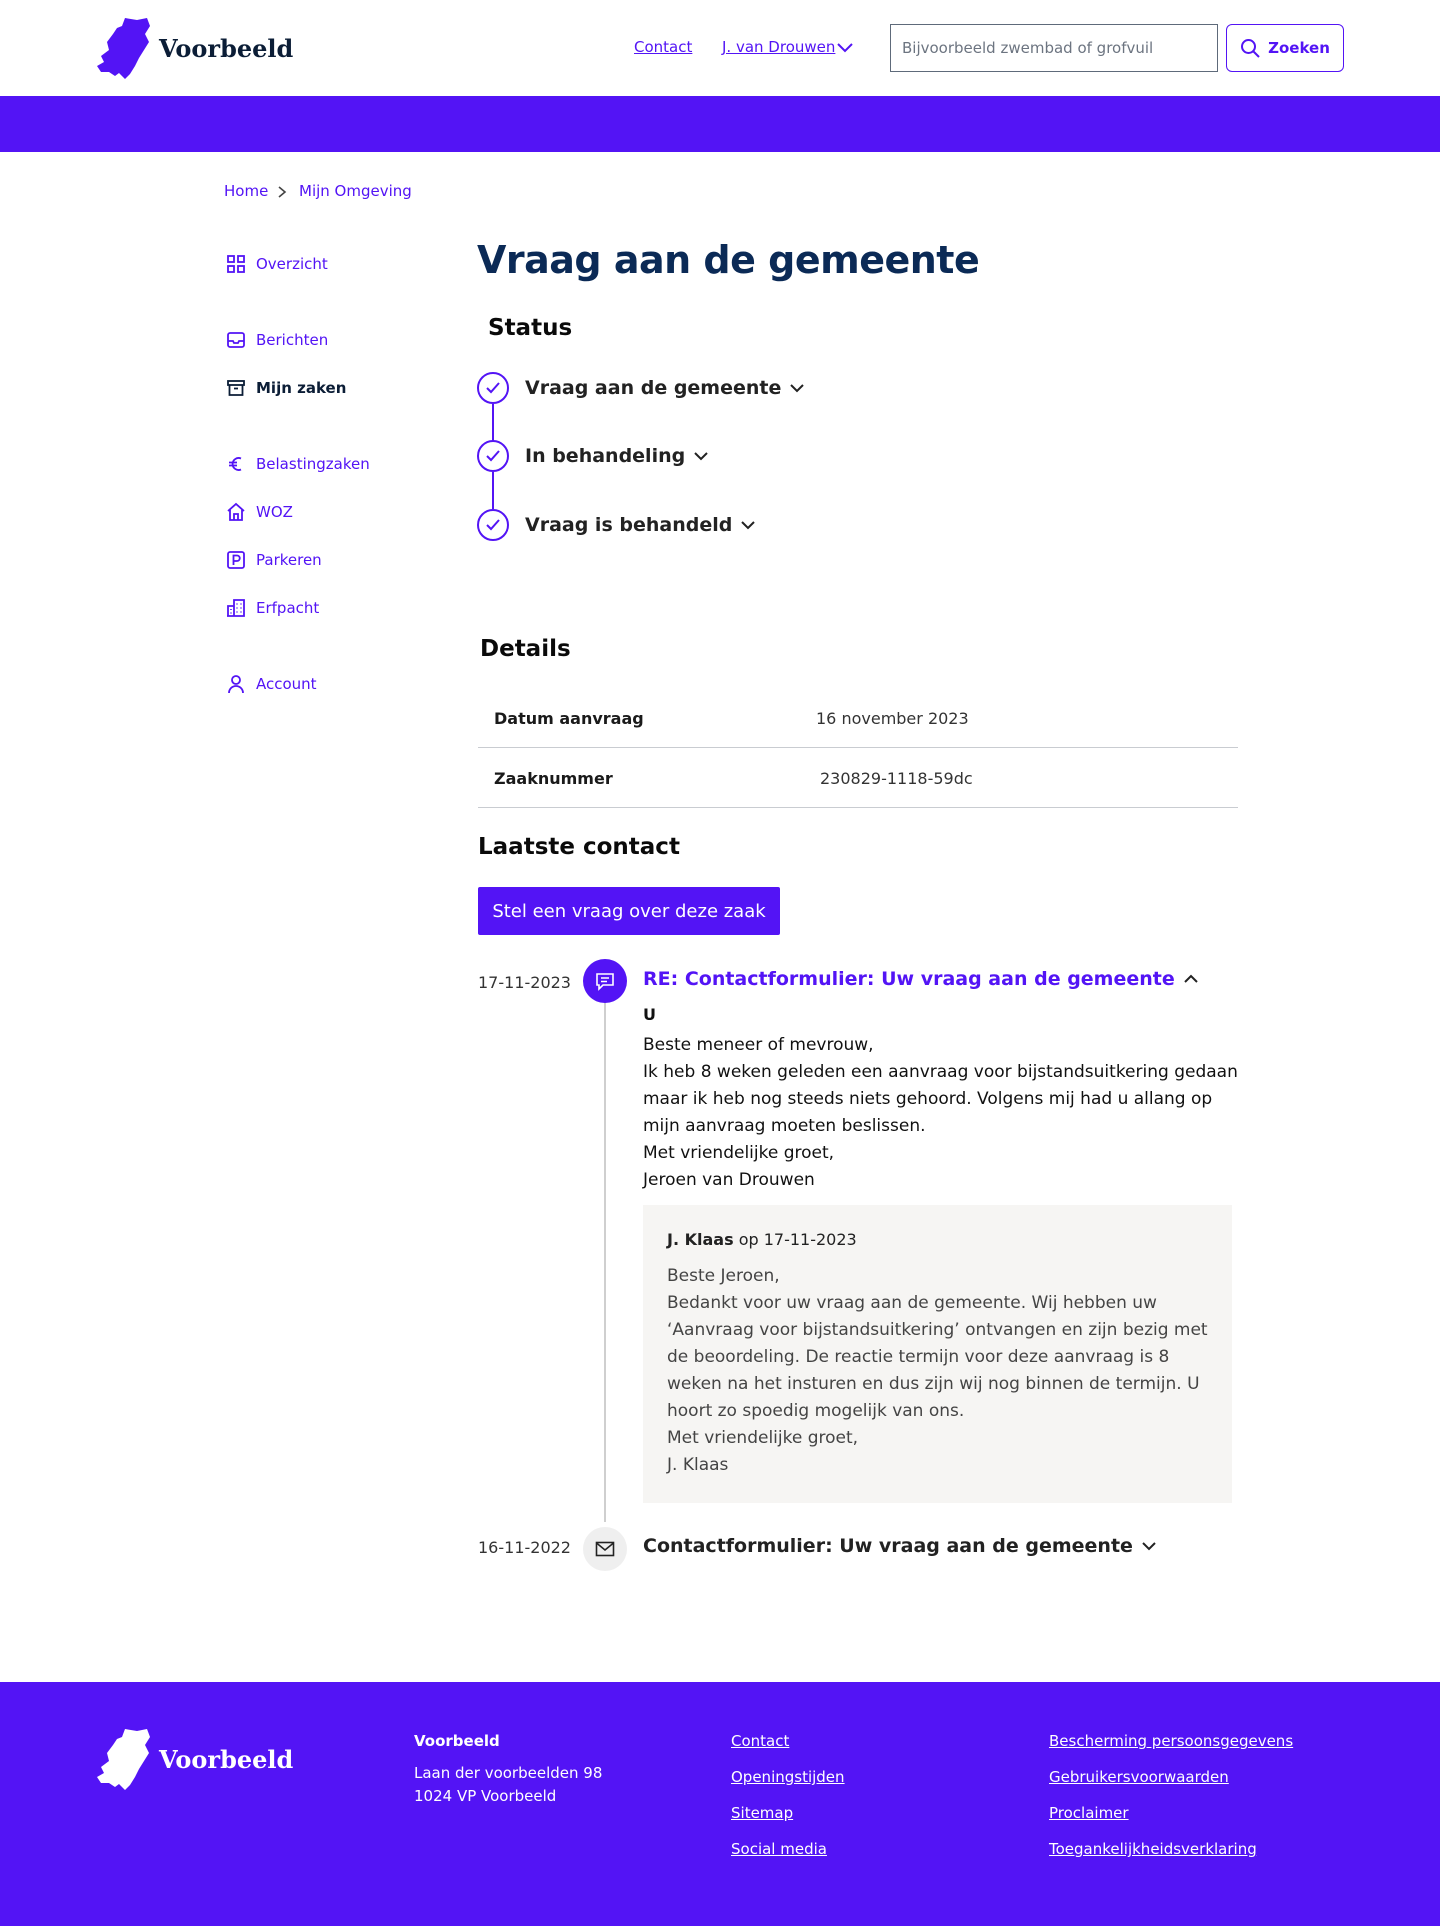 The height and width of the screenshot is (1926, 1440). What do you see at coordinates (457, 1741) in the screenshot?
I see `footer-org-name: Voorbeeld` at bounding box center [457, 1741].